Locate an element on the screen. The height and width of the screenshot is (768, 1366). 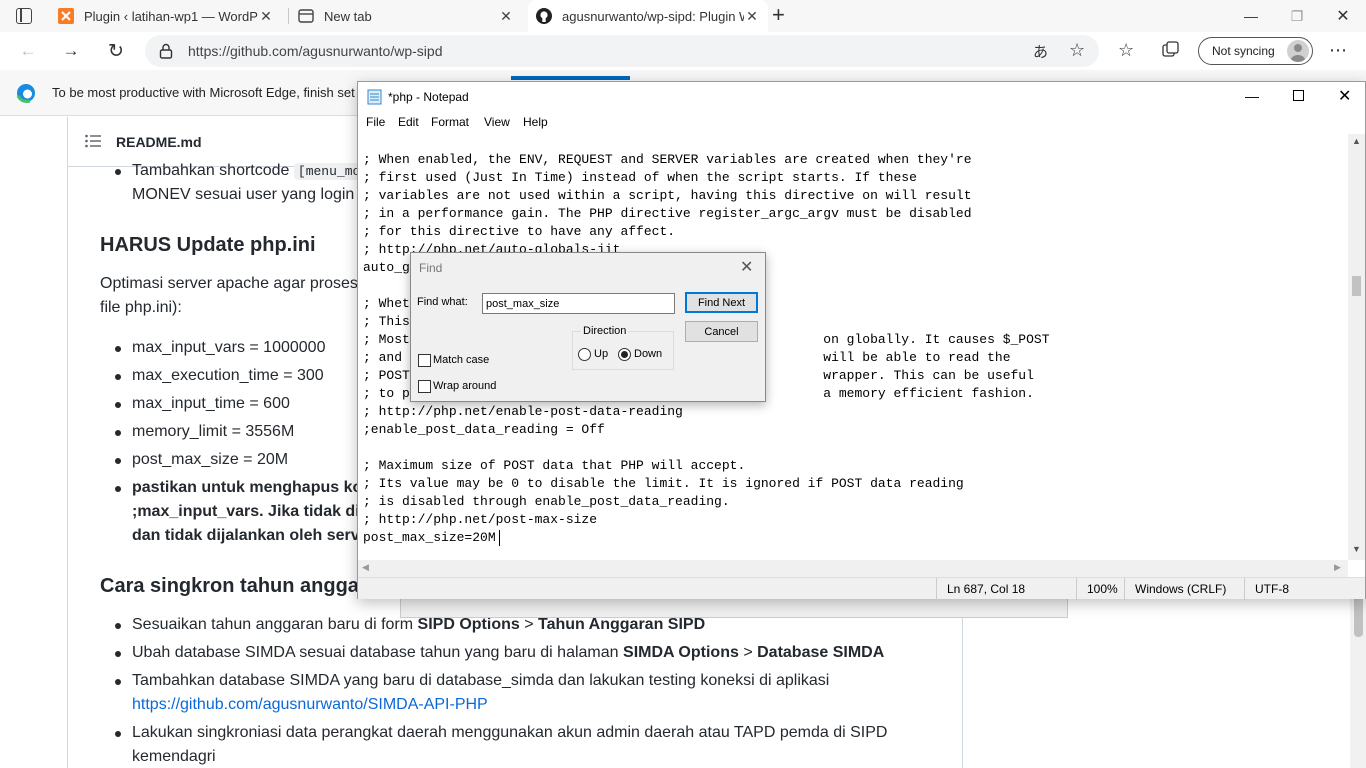
menu-edit: Edit is located at coordinates (408, 122).